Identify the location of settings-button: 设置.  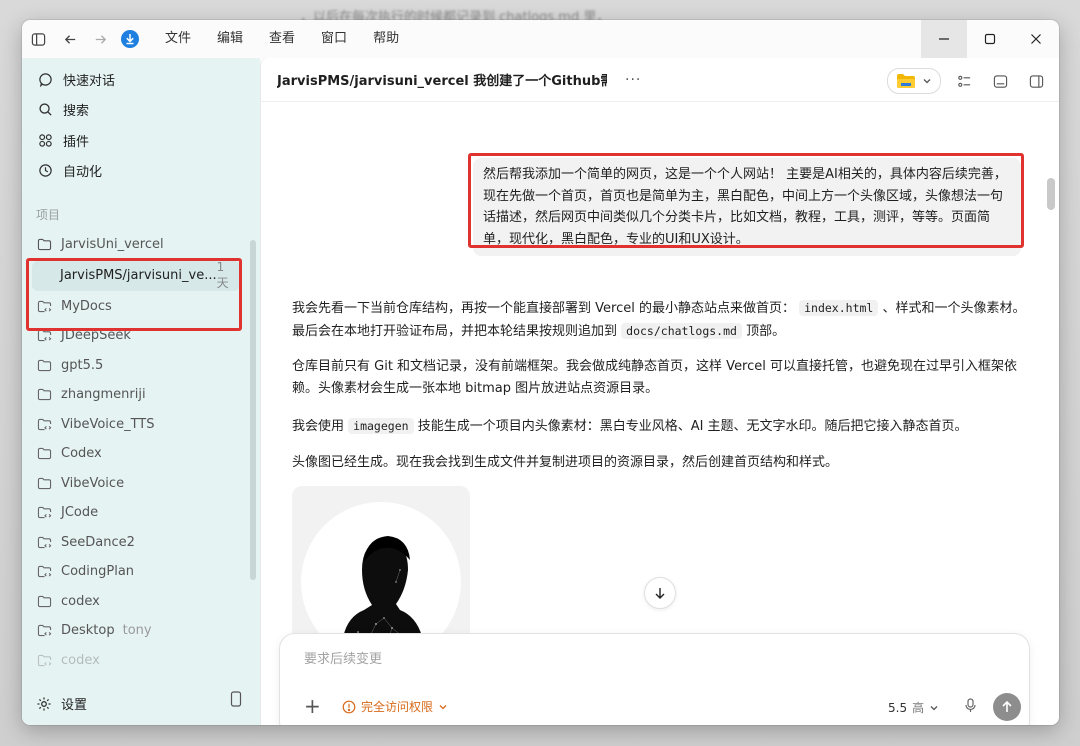
(61, 703).